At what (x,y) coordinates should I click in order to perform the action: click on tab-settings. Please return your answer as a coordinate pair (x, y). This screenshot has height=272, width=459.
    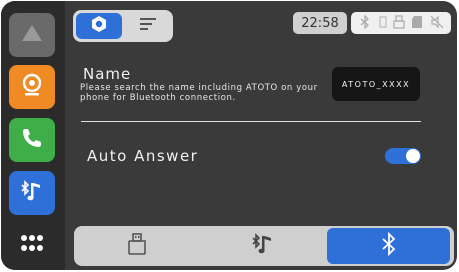
    Looking at the image, I should click on (99, 26).